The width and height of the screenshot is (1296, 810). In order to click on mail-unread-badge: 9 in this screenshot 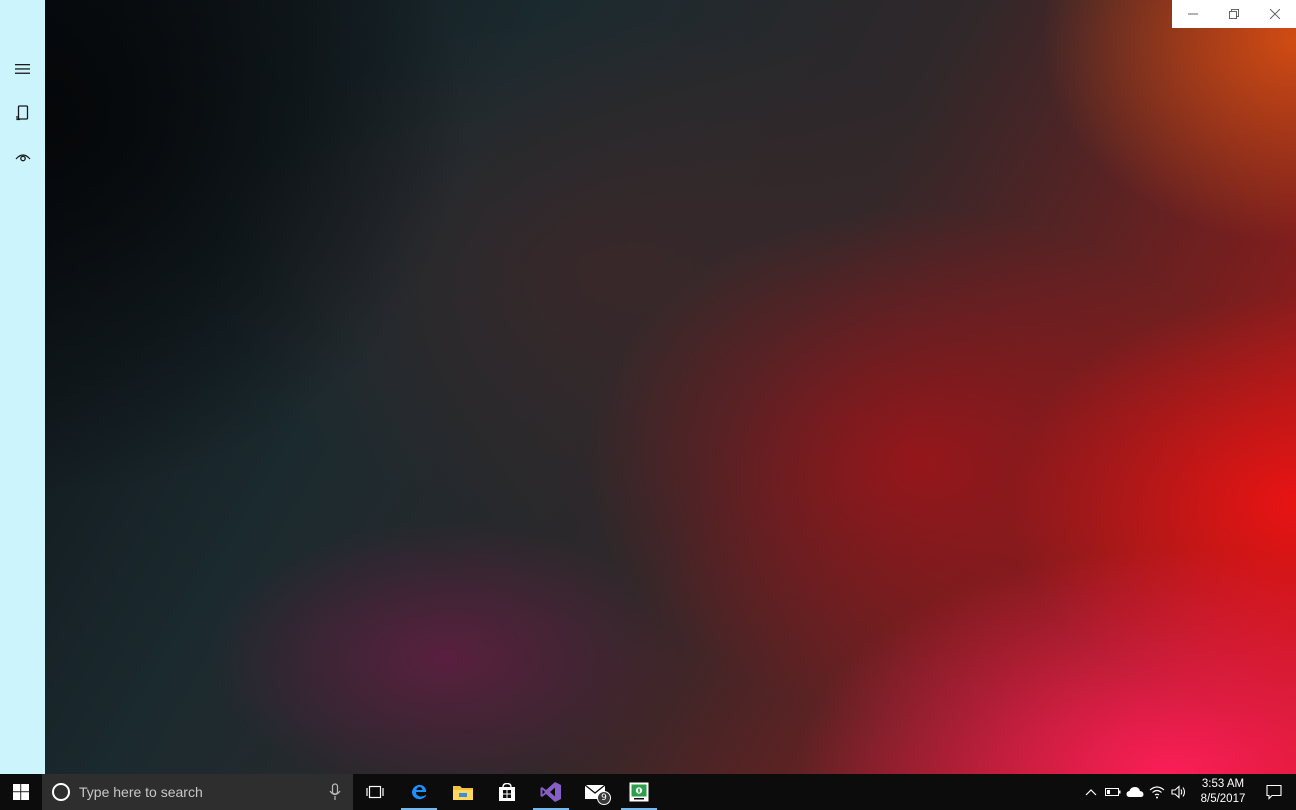, I will do `click(604, 798)`.